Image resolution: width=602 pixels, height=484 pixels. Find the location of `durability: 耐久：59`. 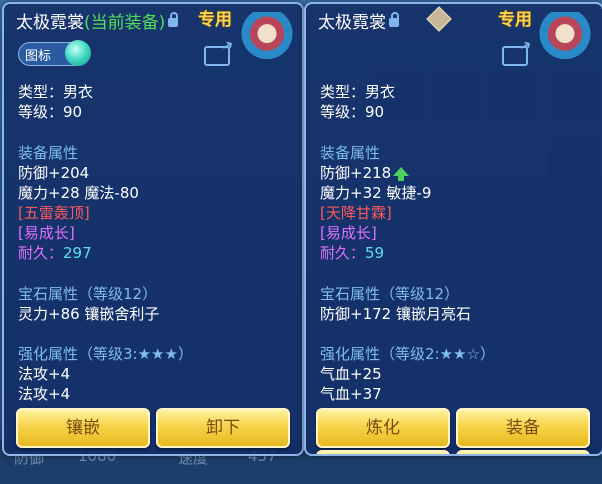

durability: 耐久：59 is located at coordinates (352, 252).